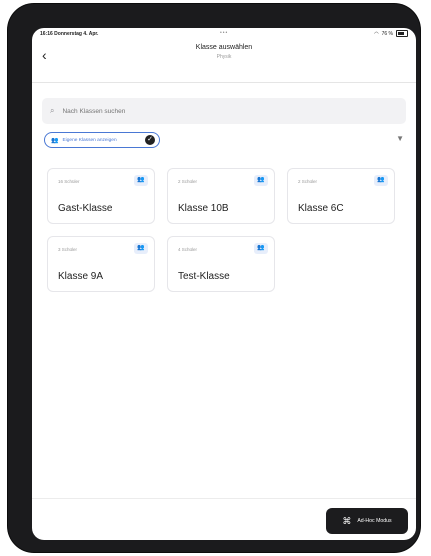 Image resolution: width=431 pixels, height=556 pixels. What do you see at coordinates (400, 138) in the screenshot?
I see `filter-icon: ▼` at bounding box center [400, 138].